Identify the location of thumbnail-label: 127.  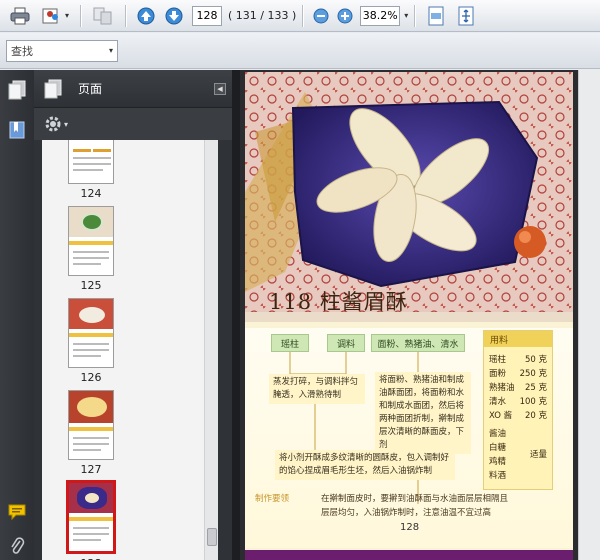
(91, 469).